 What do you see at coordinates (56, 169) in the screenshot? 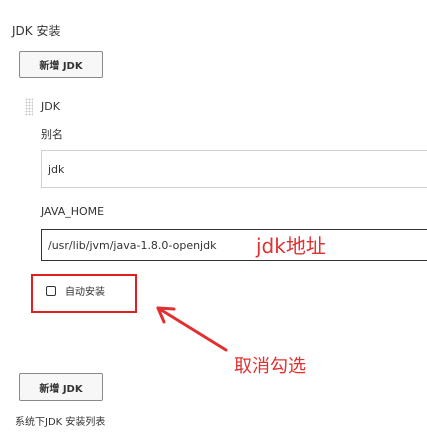
I see `alias-input-value: jdk` at bounding box center [56, 169].